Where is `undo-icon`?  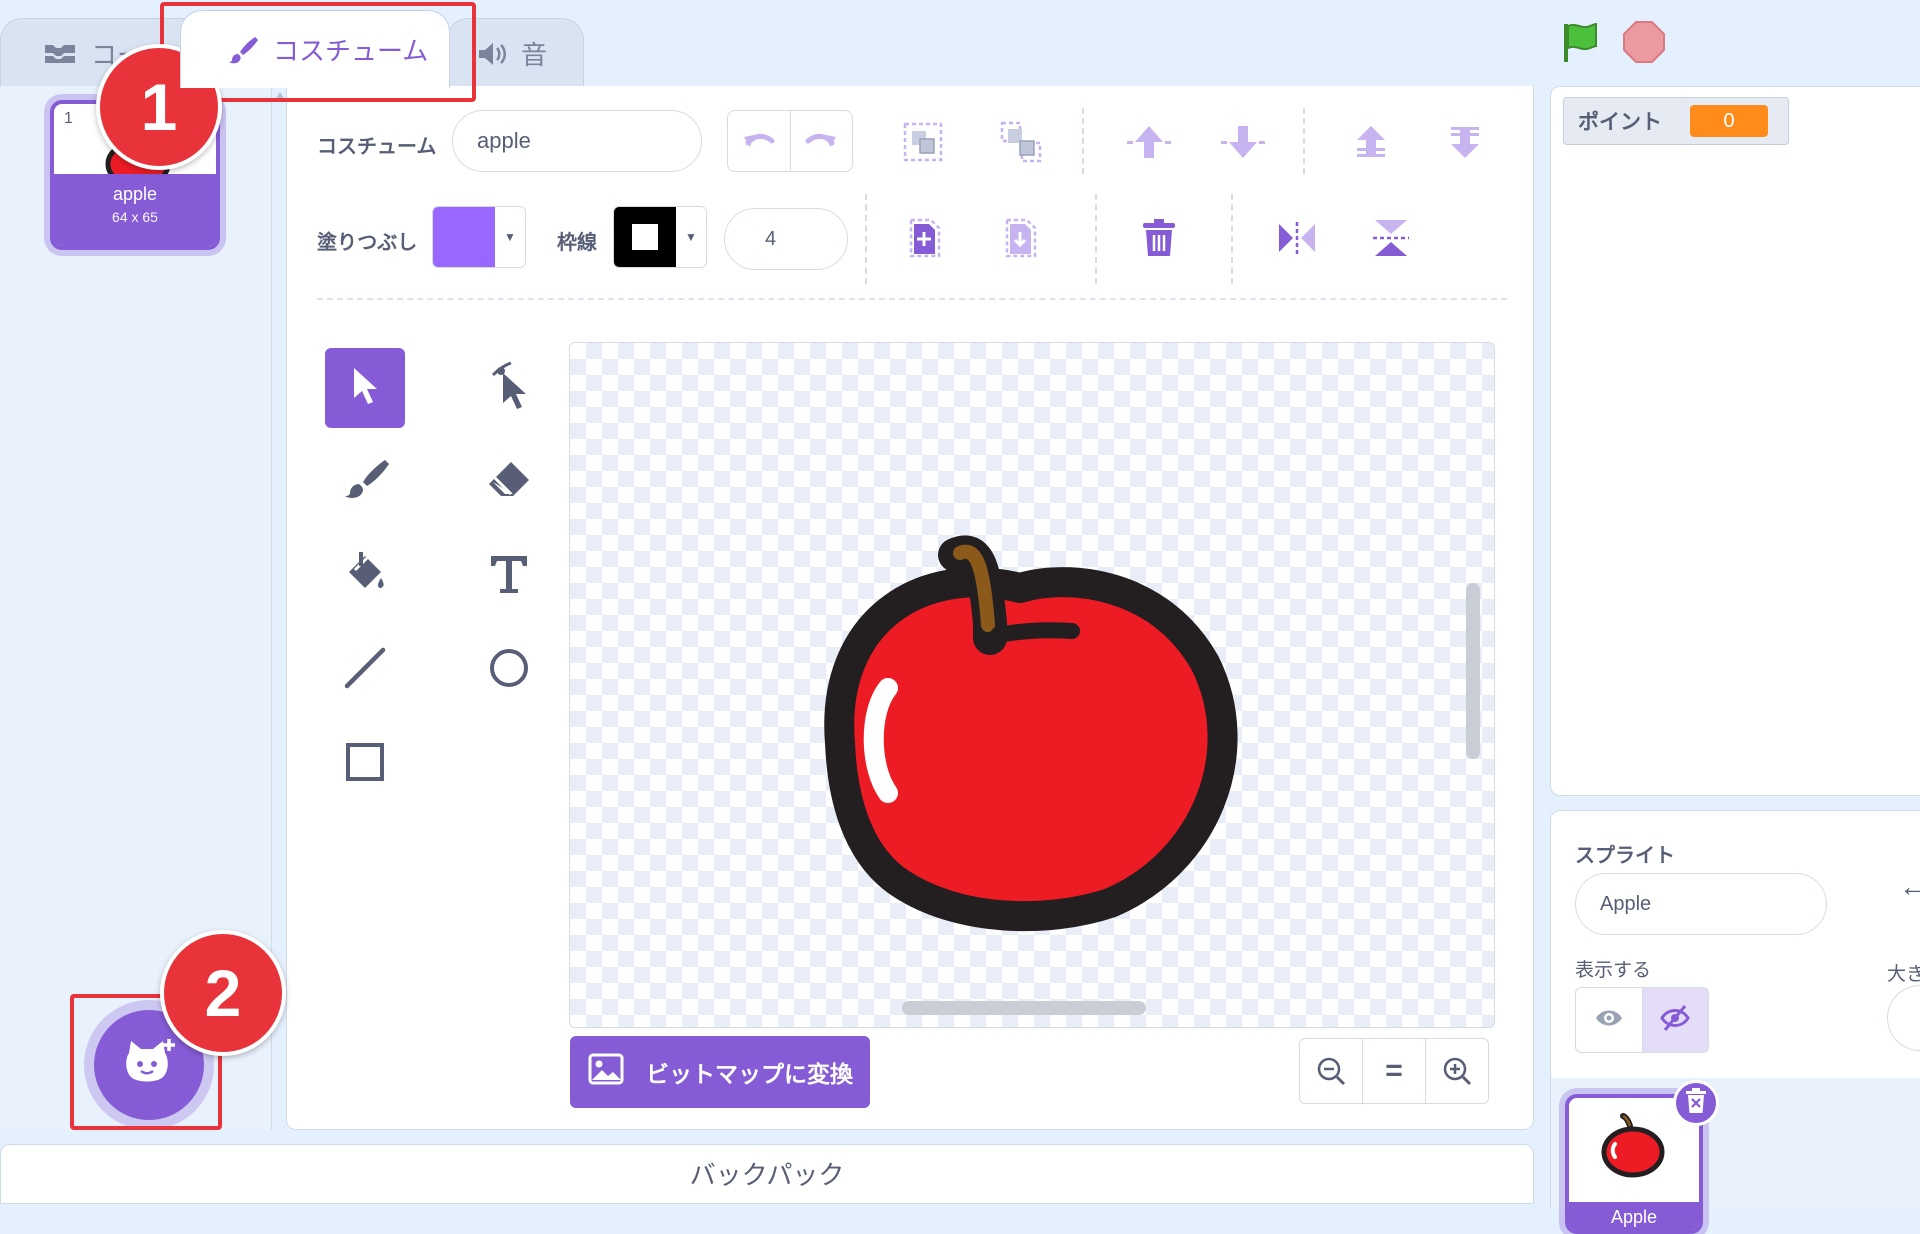 undo-icon is located at coordinates (759, 141).